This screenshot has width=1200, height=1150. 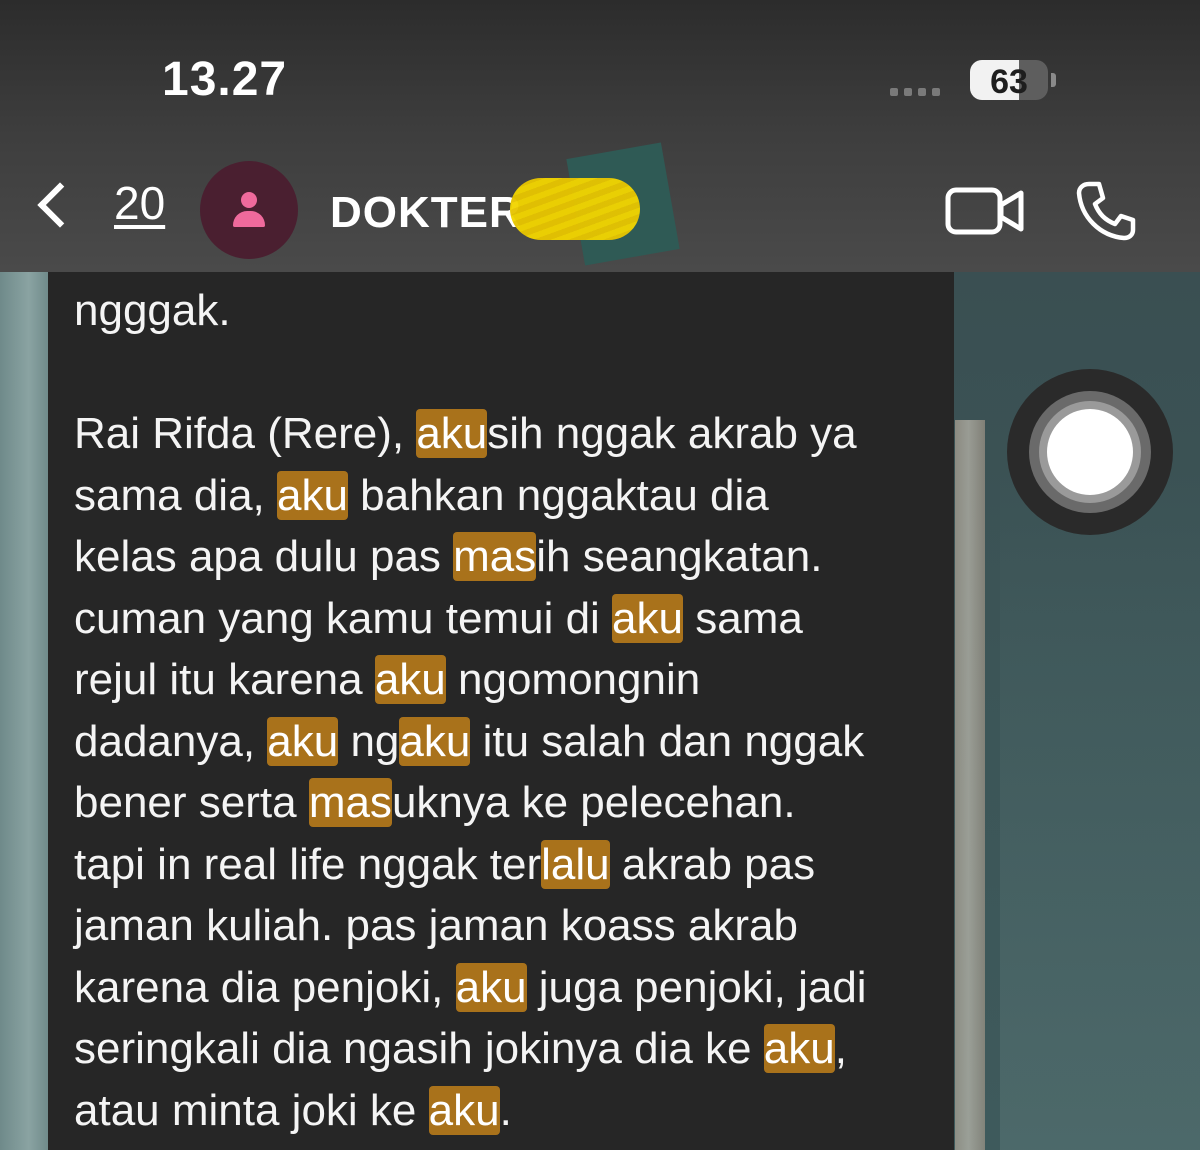 What do you see at coordinates (505, 1110) in the screenshot?
I see `message-segment: .` at bounding box center [505, 1110].